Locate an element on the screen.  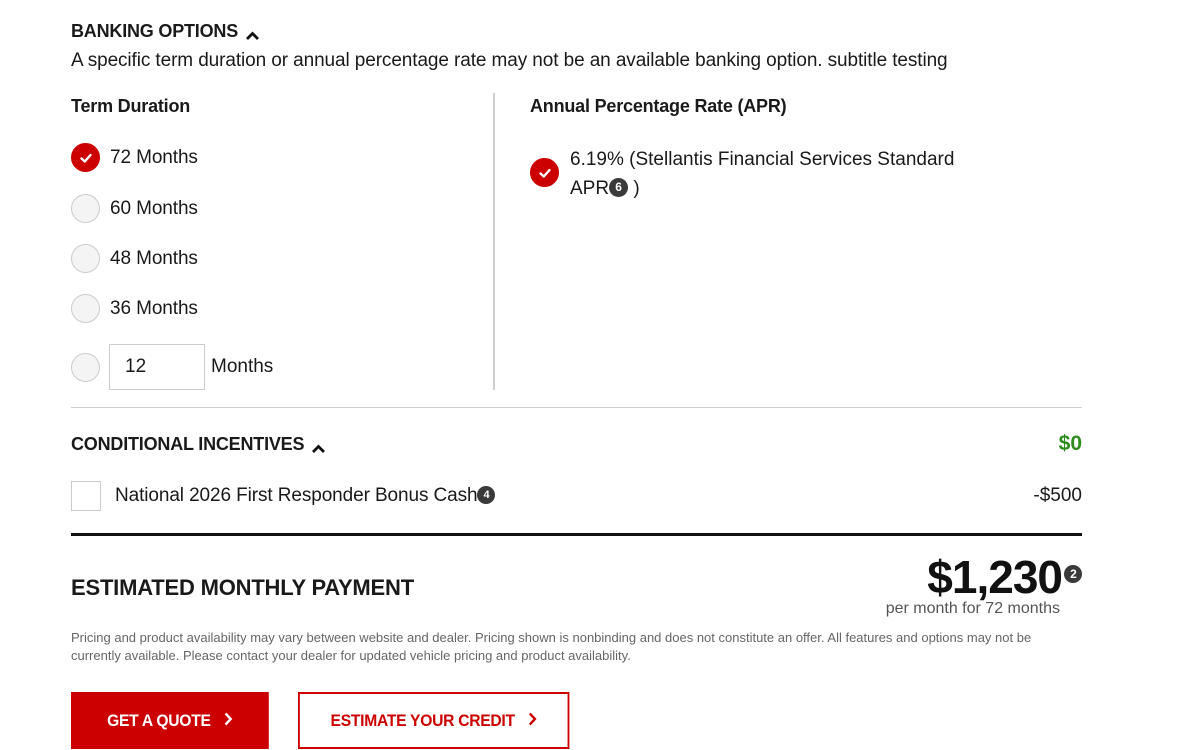
conditional-incentives-toggle: CONDITIONAL INCENTIVES is located at coordinates (198, 444).